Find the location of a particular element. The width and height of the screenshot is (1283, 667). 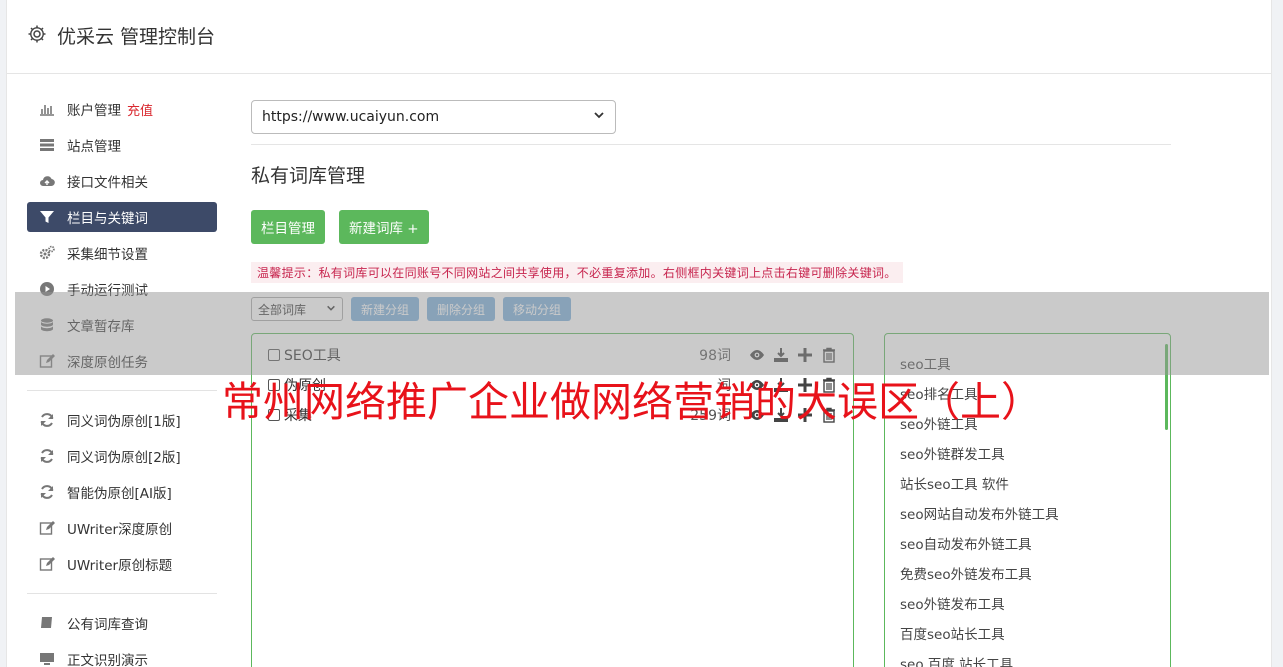

gear-icon is located at coordinates (37, 34).